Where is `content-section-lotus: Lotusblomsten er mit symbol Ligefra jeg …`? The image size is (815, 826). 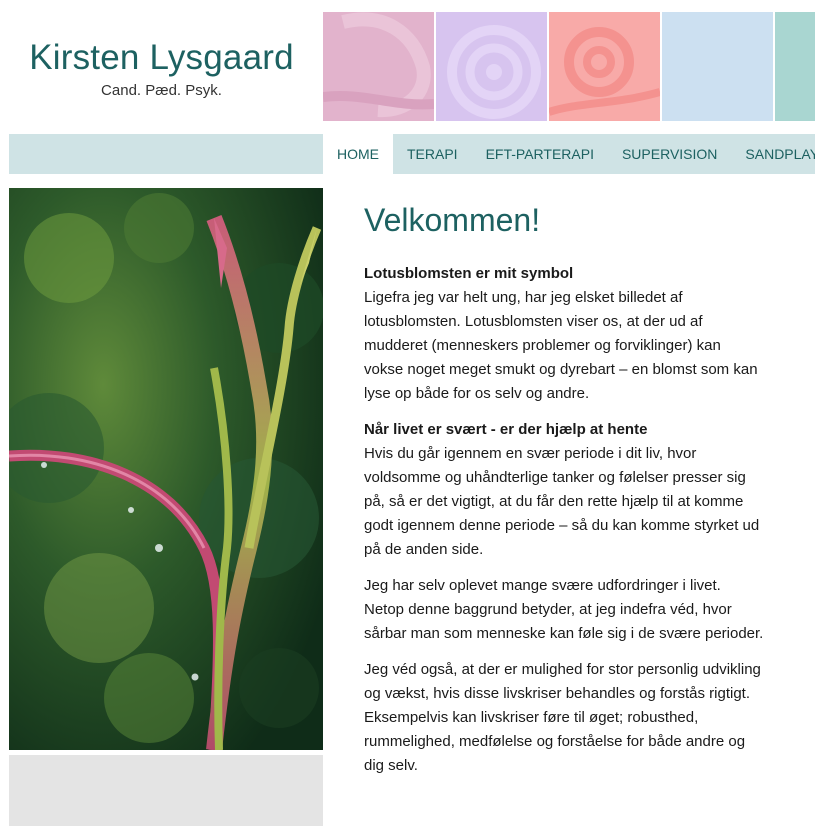 content-section-lotus: Lotusblomsten er mit symbol Ligefra jeg … is located at coordinates (564, 334).